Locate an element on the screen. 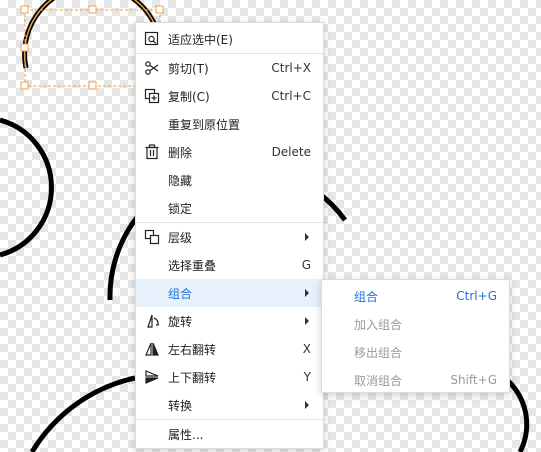 This screenshot has height=452, width=541. circle-shape-bottom is located at coordinates (82, 413).